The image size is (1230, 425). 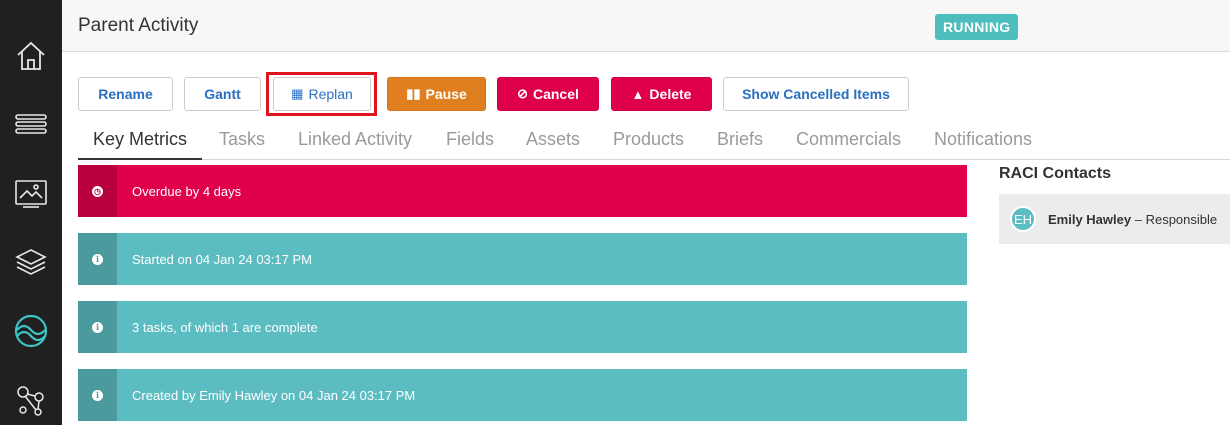 I want to click on tab-briefs: Briefs, so click(x=740, y=143).